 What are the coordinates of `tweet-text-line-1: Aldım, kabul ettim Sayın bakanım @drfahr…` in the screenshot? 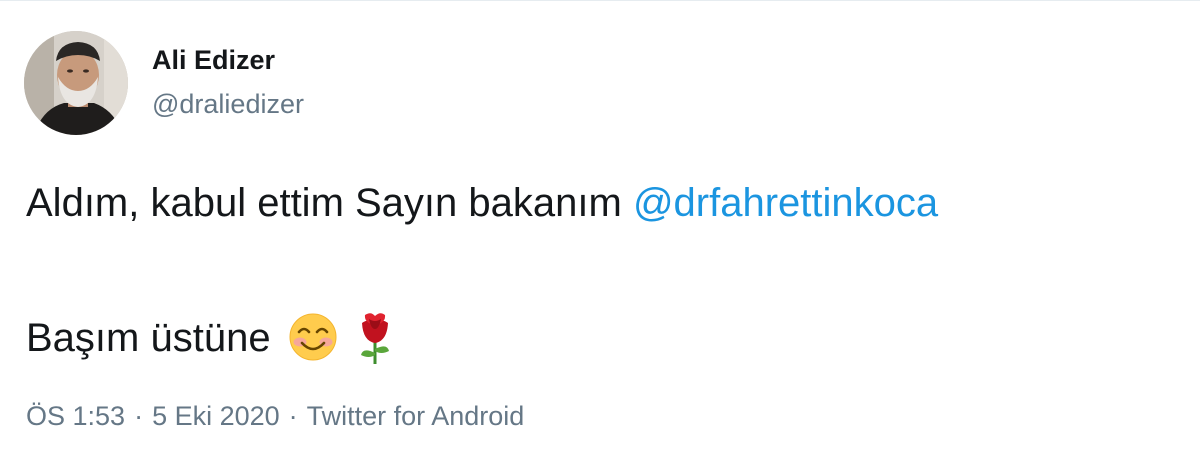 It's located at (482, 203).